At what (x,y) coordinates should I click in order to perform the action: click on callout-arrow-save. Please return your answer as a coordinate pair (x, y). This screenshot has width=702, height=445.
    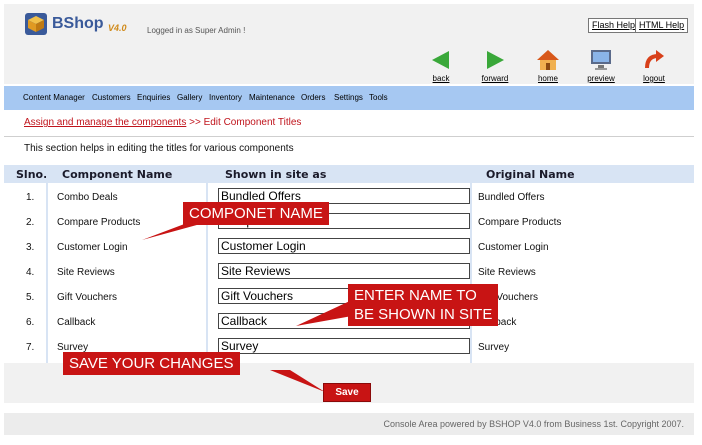
    Looking at the image, I should click on (297, 381).